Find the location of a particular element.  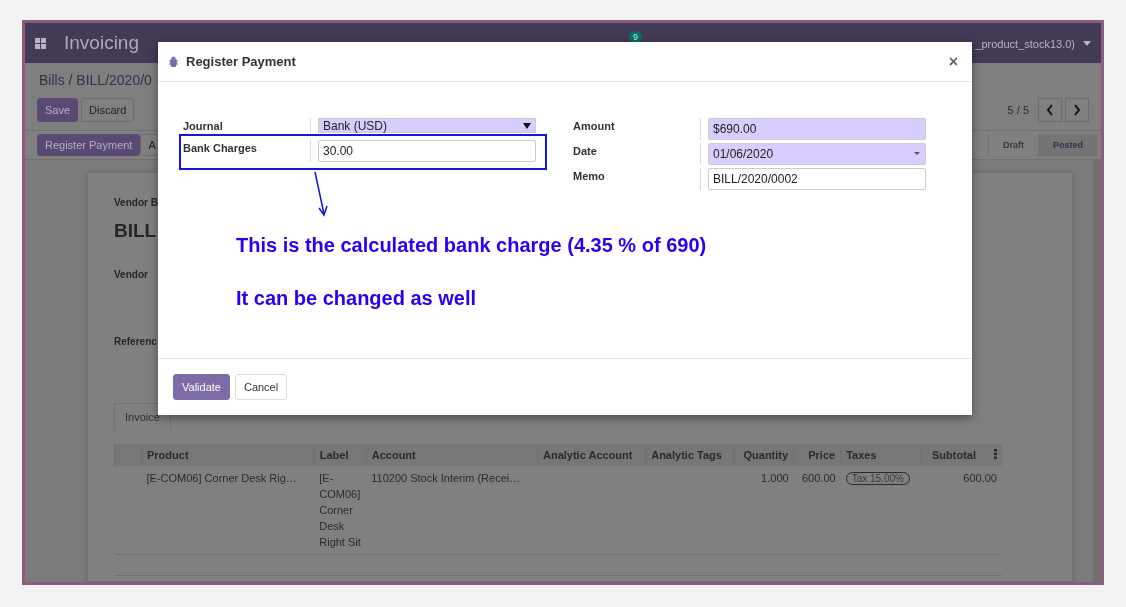

annotation-text: This is the calculated bank charge (4.35 % of 690) is located at coordinates (471, 245).